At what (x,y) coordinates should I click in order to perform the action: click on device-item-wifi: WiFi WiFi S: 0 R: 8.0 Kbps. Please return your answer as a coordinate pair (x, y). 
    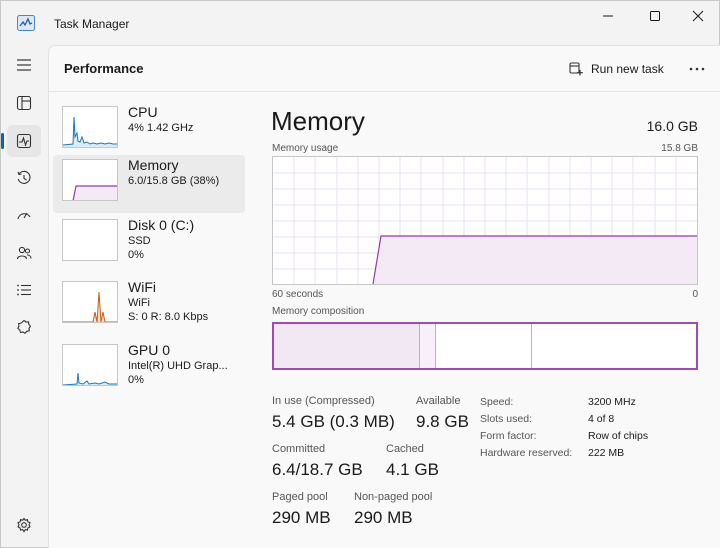
    Looking at the image, I should click on (149, 306).